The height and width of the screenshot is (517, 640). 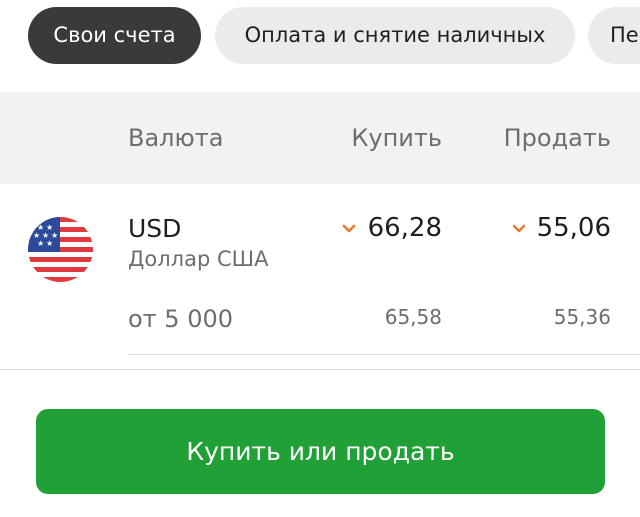 What do you see at coordinates (114, 35) in the screenshot?
I see `tab-own-accounts: Свои счета` at bounding box center [114, 35].